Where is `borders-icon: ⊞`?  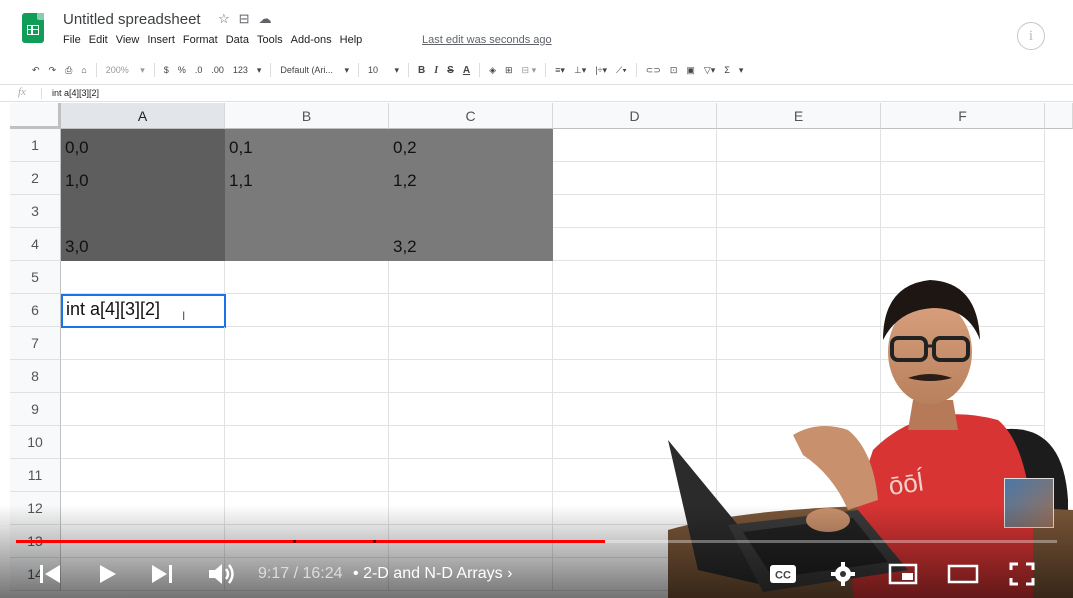
borders-icon: ⊞ is located at coordinates (509, 70).